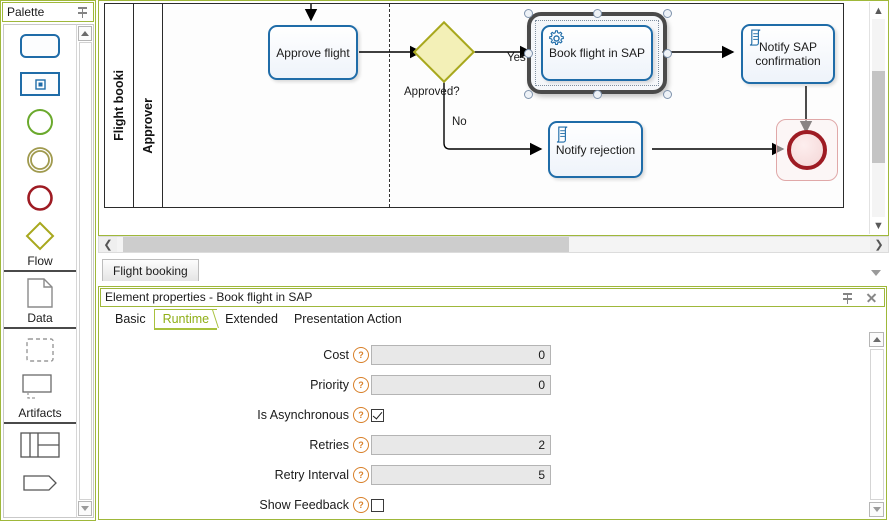  What do you see at coordinates (85, 33) in the screenshot?
I see `palette-scroll-up-button` at bounding box center [85, 33].